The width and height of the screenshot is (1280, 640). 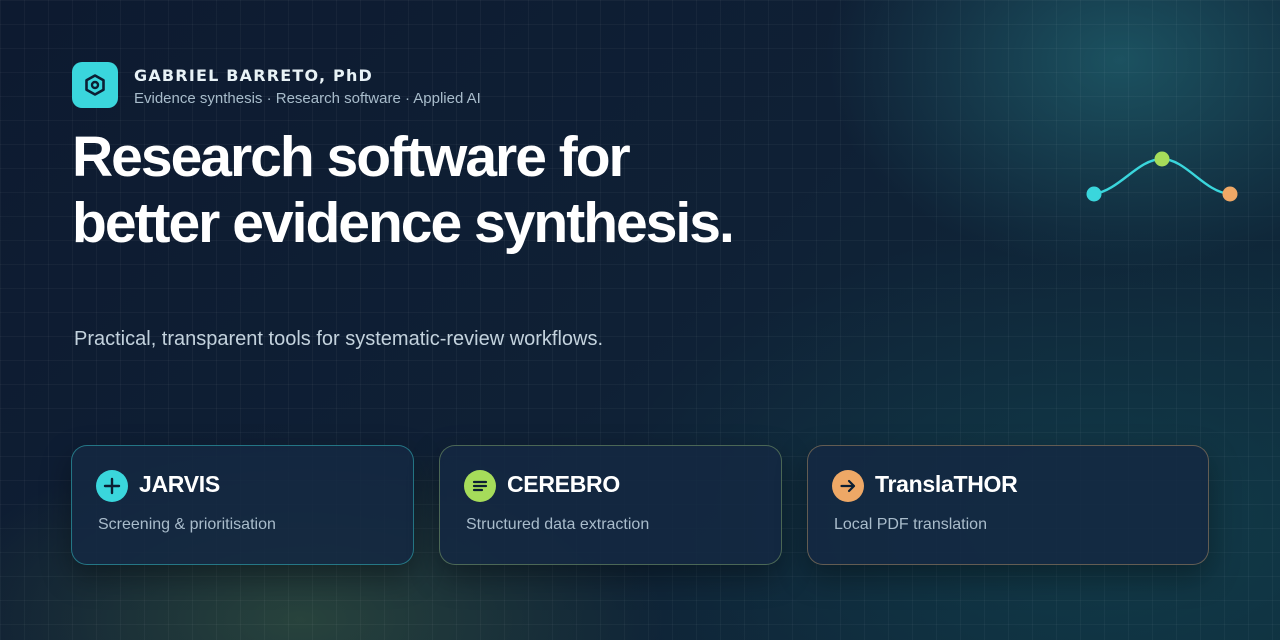 I want to click on tool-card-title: CEREBRO, so click(x=563, y=484).